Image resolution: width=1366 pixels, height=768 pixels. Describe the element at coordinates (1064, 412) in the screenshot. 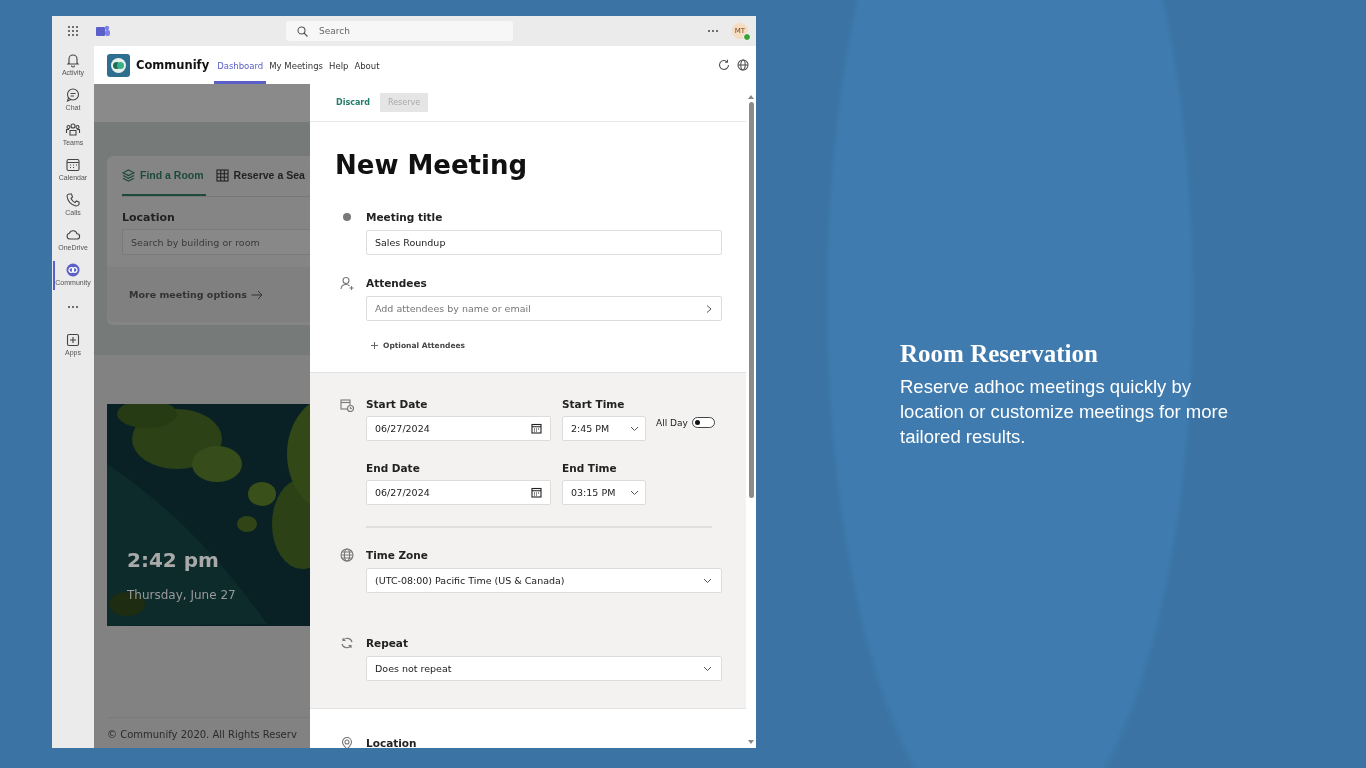

I see `slide-description: Reserve adhoc meetings quickly by location or customize meetings for more tailored results.` at that location.